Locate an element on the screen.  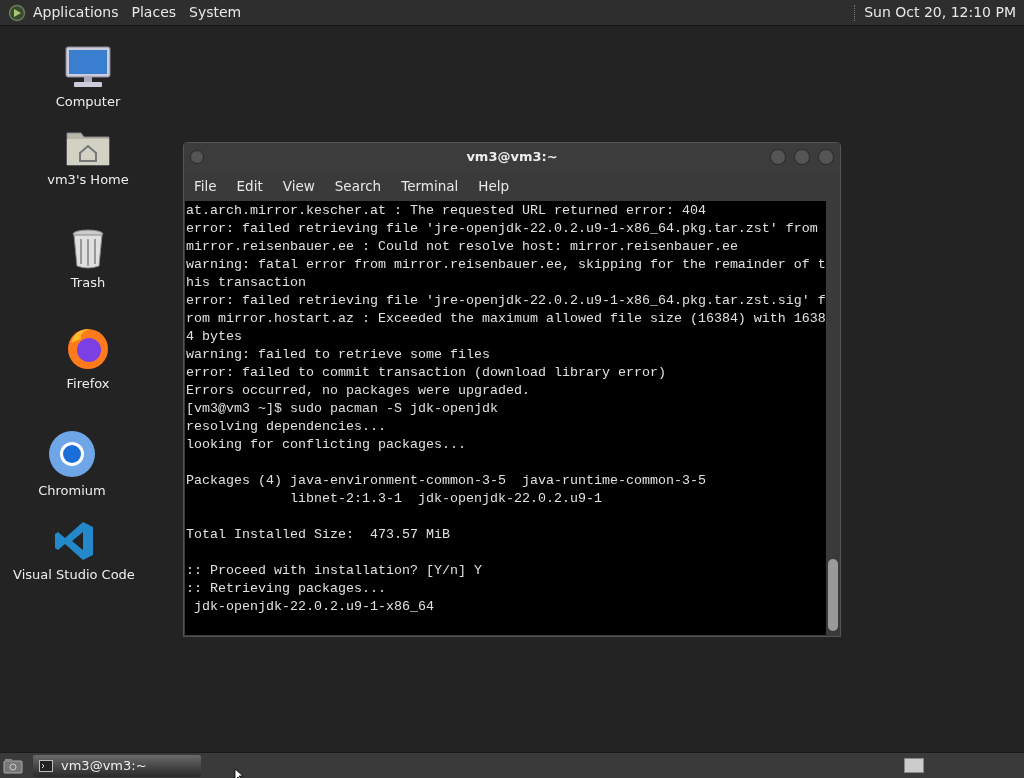
desktop-icon-label: Firefox is located at coordinates (88, 384).